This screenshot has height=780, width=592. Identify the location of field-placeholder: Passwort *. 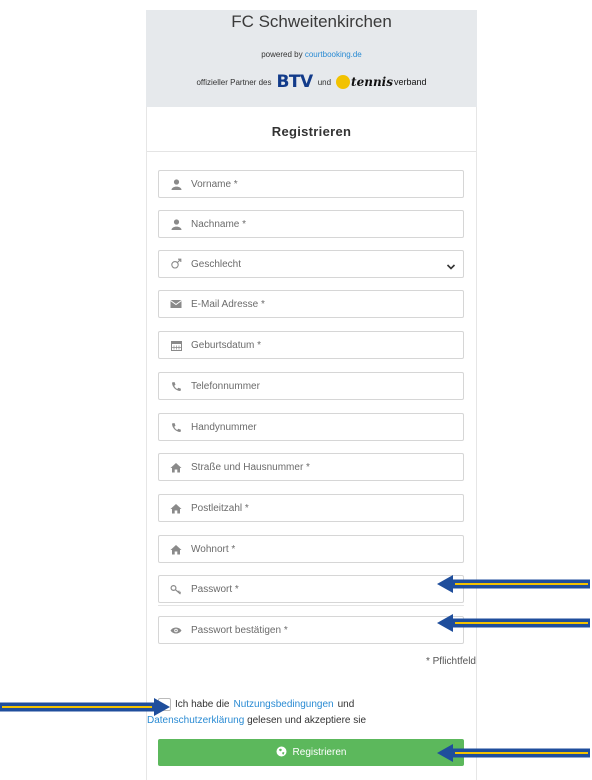
(215, 589).